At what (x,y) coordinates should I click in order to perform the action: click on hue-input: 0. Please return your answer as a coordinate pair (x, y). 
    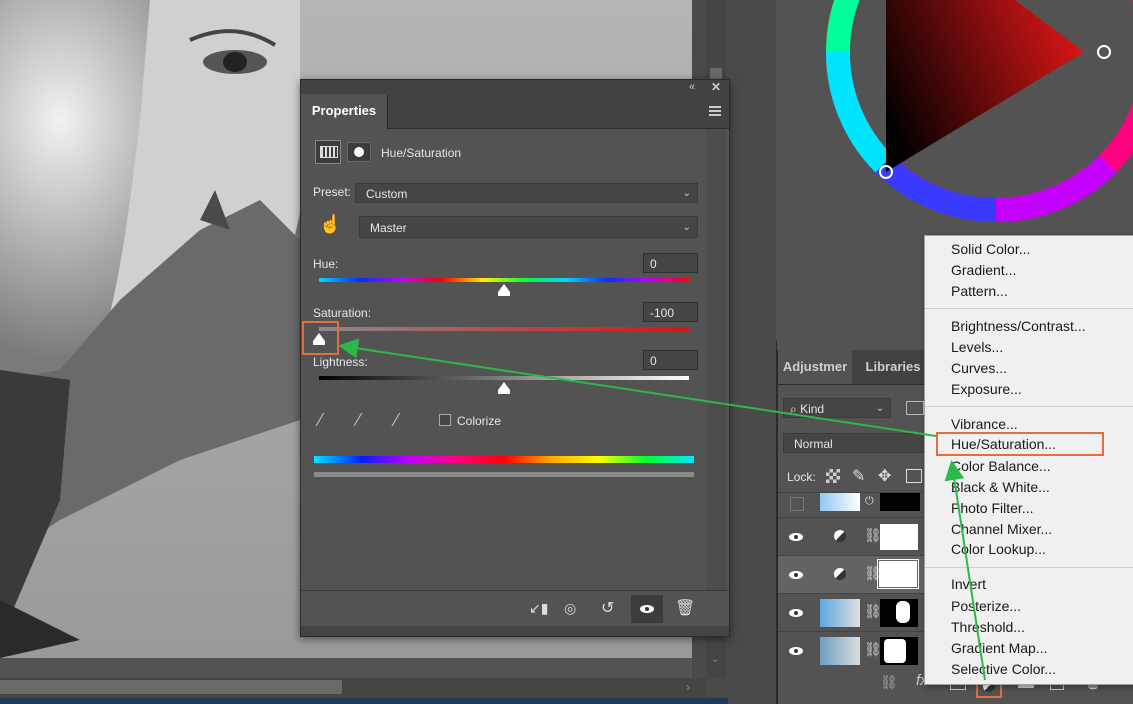
    Looking at the image, I should click on (670, 263).